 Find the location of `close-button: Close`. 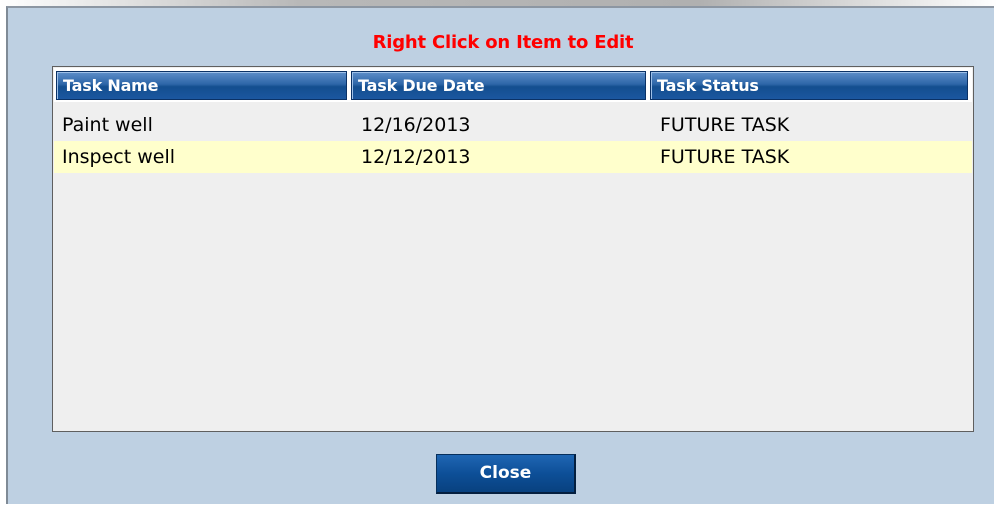

close-button: Close is located at coordinates (506, 474).